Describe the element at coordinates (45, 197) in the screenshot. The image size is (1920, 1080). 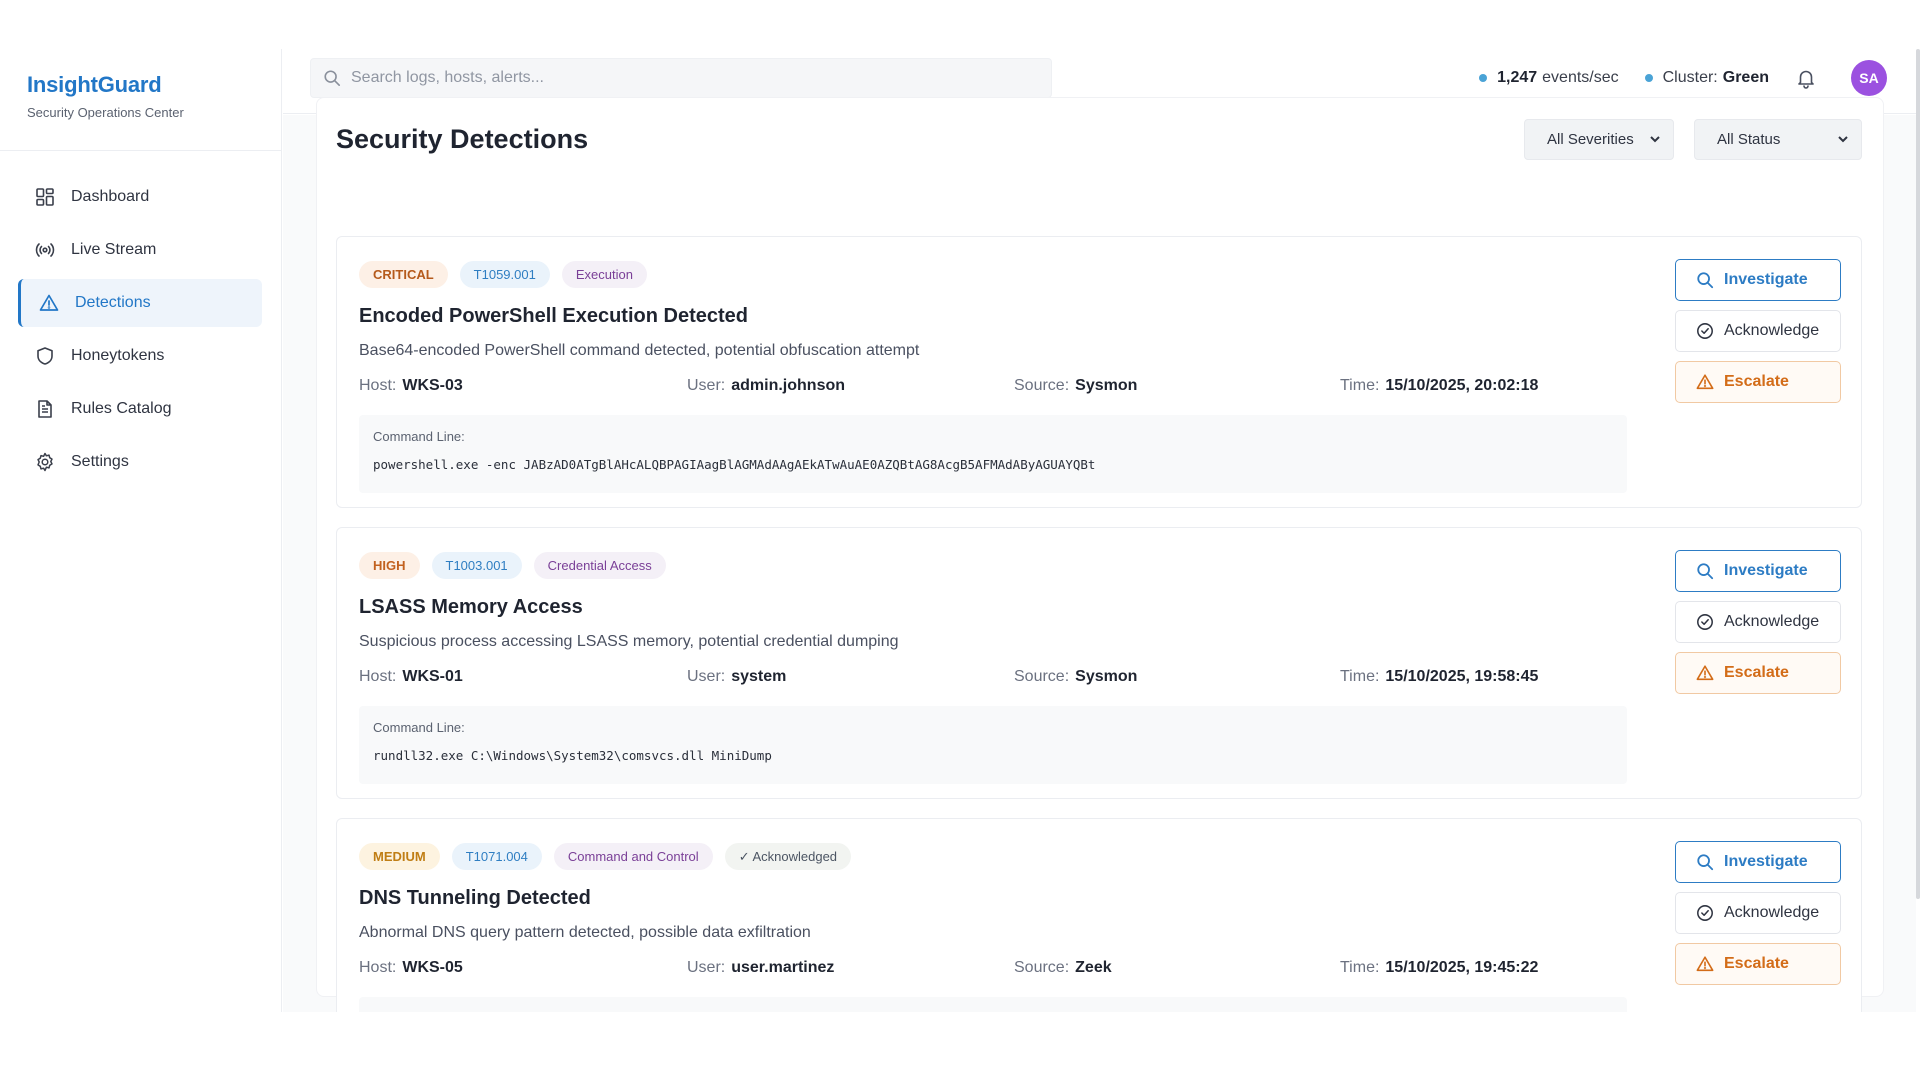
I see `dashboard-grid-icon` at that location.